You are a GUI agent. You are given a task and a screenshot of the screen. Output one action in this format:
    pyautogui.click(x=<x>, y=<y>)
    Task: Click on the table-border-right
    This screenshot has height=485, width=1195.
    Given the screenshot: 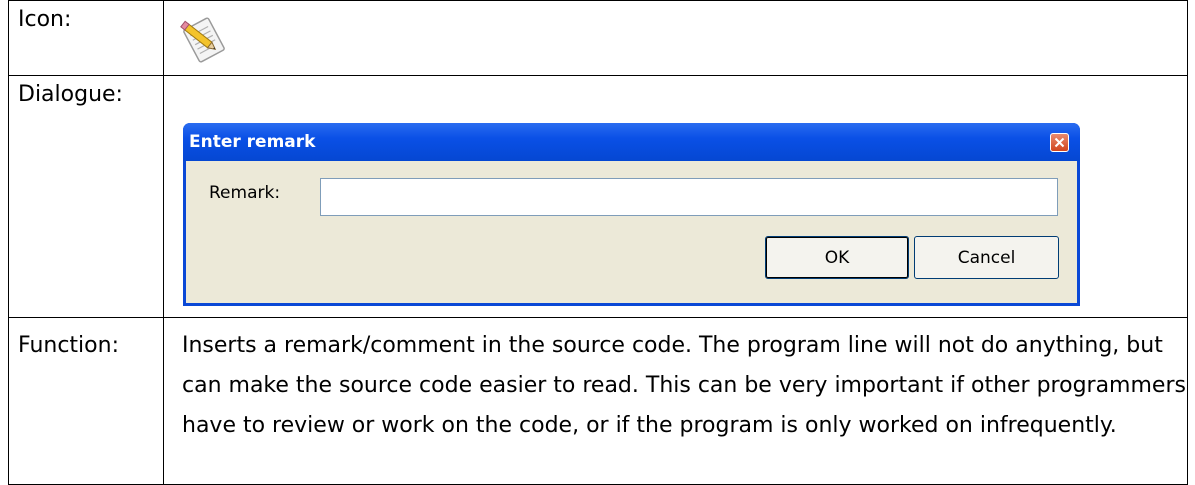 What is the action you would take?
    pyautogui.click(x=1187, y=242)
    